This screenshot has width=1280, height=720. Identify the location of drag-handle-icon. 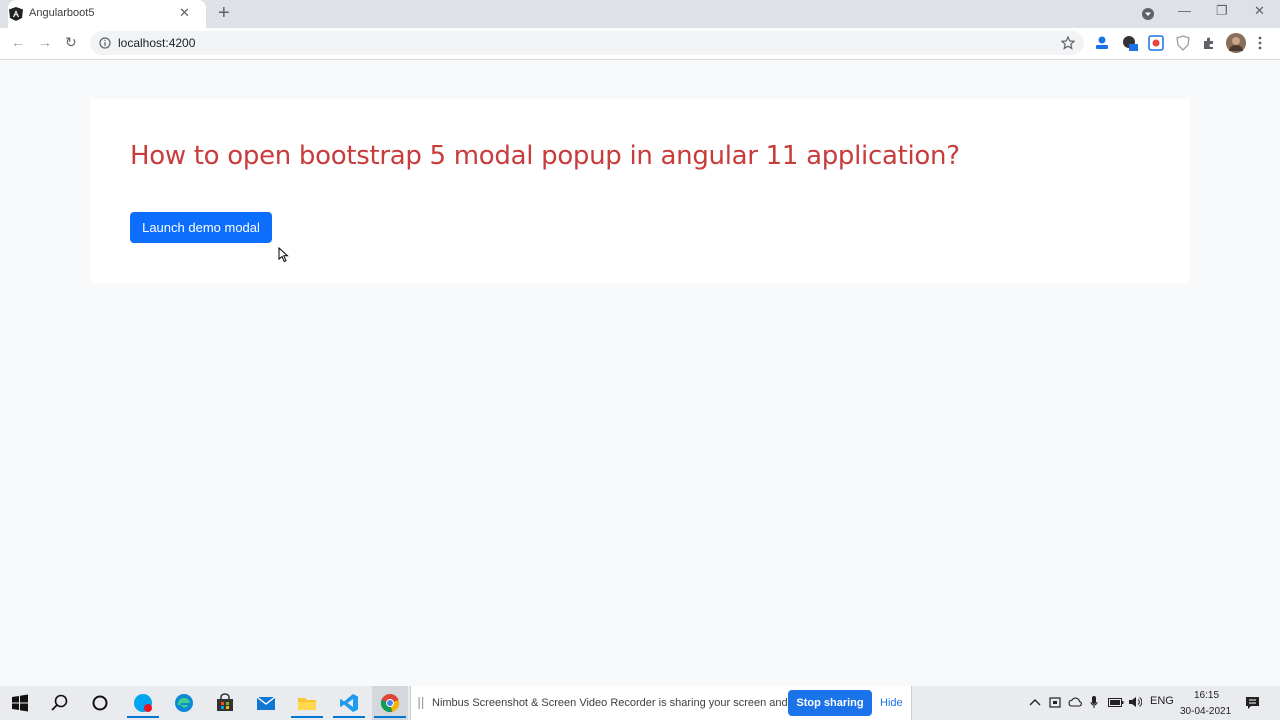
(421, 703).